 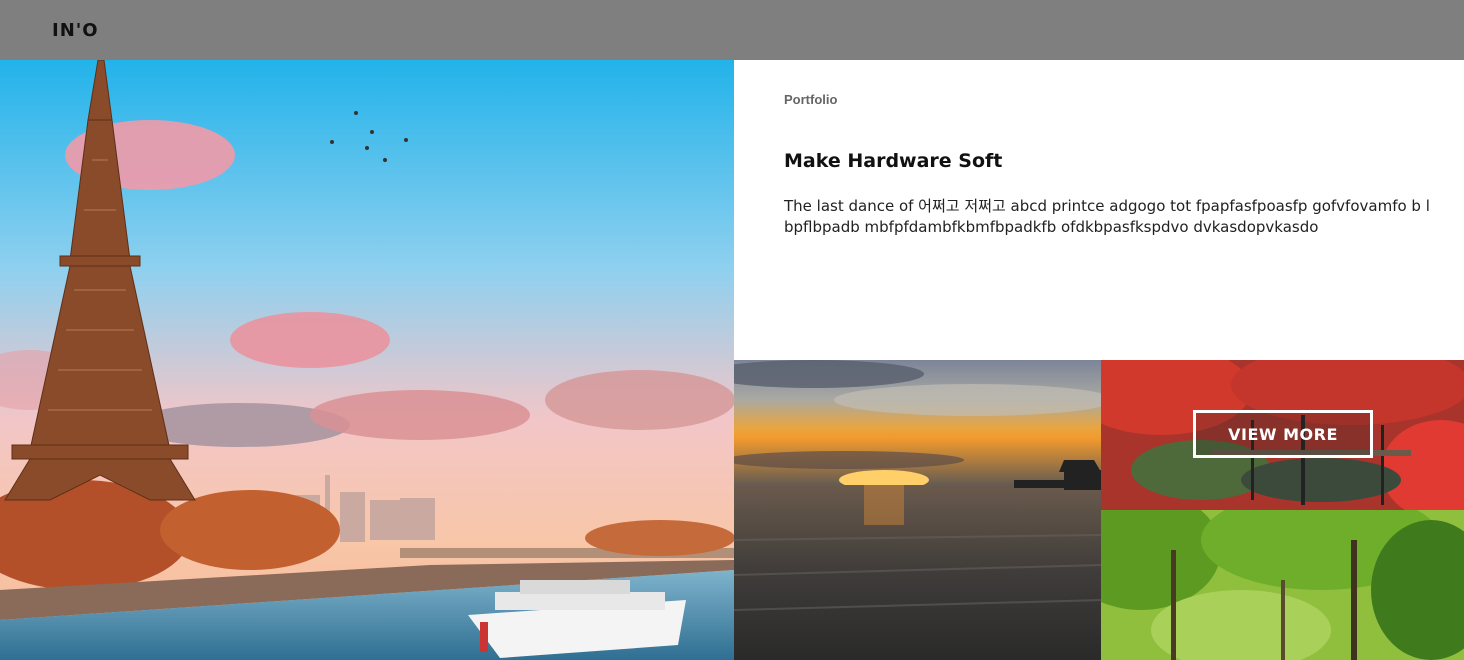 I want to click on gallery-image-ocean-sunset, so click(x=917, y=510).